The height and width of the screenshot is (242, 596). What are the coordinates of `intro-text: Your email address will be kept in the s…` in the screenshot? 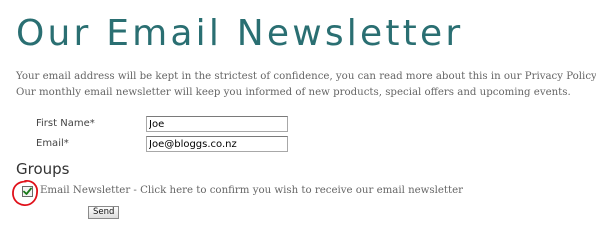 It's located at (306, 85).